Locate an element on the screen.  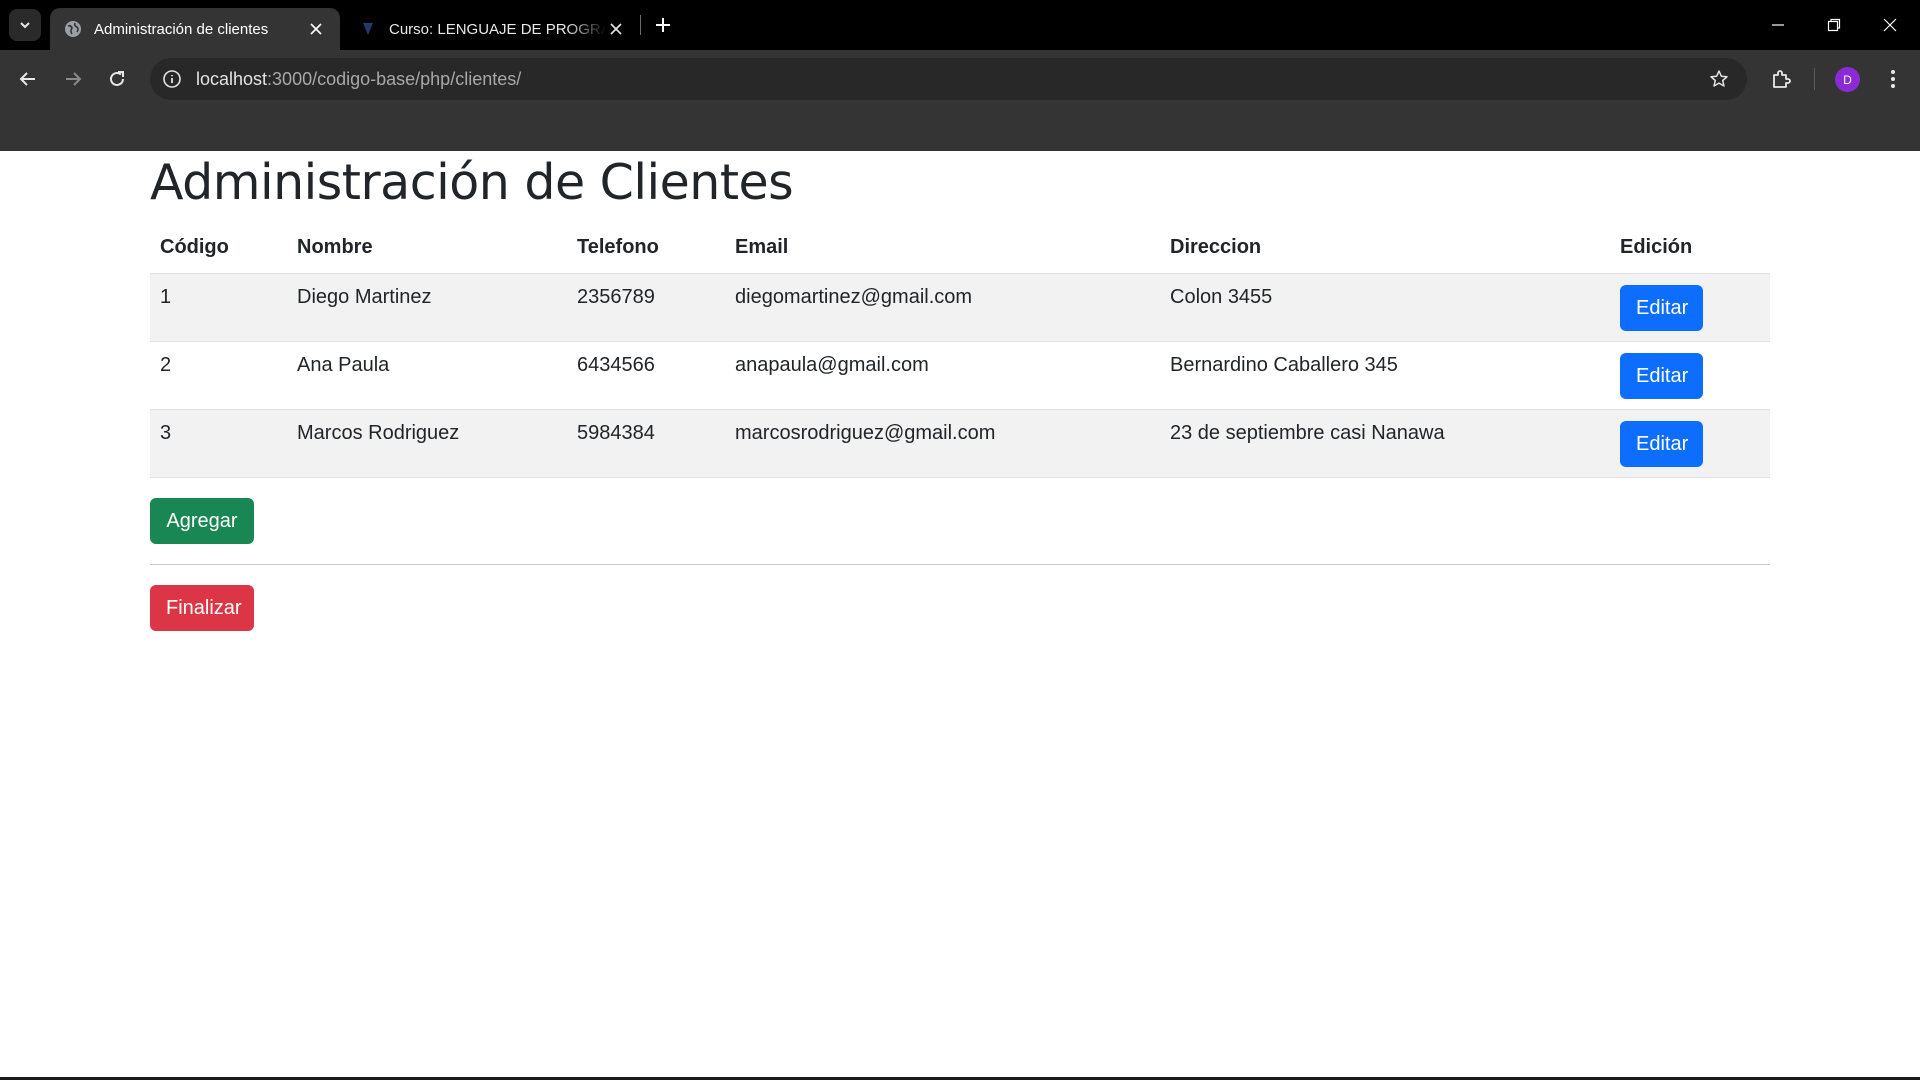
add-section: Agregar is located at coordinates (960, 520).